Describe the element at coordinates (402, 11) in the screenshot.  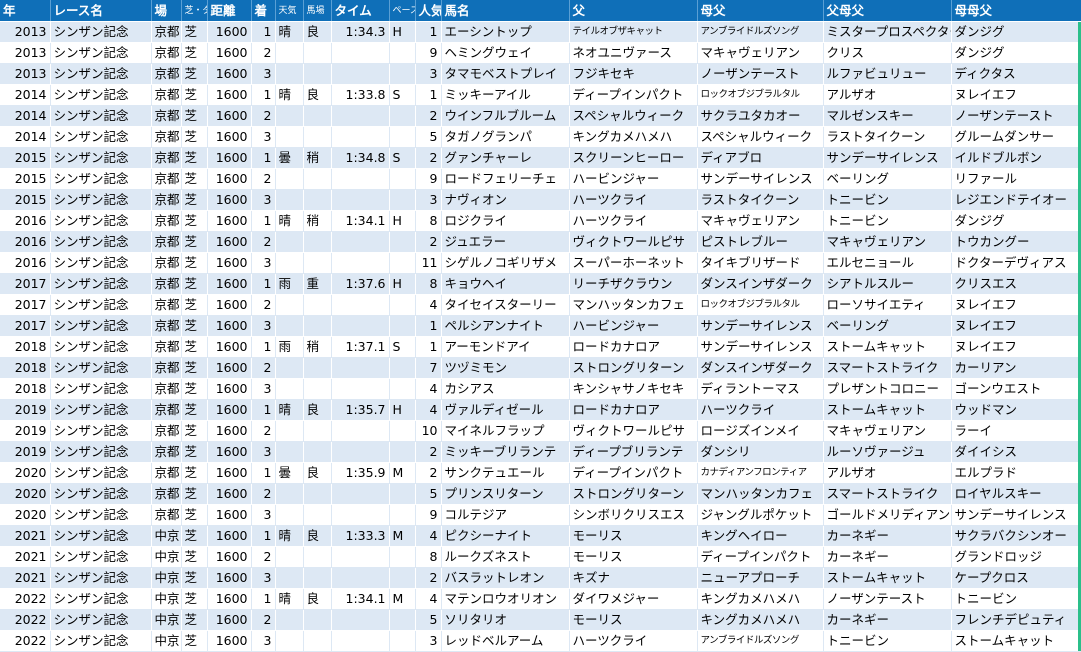
I see `col-header-pace: ペース` at that location.